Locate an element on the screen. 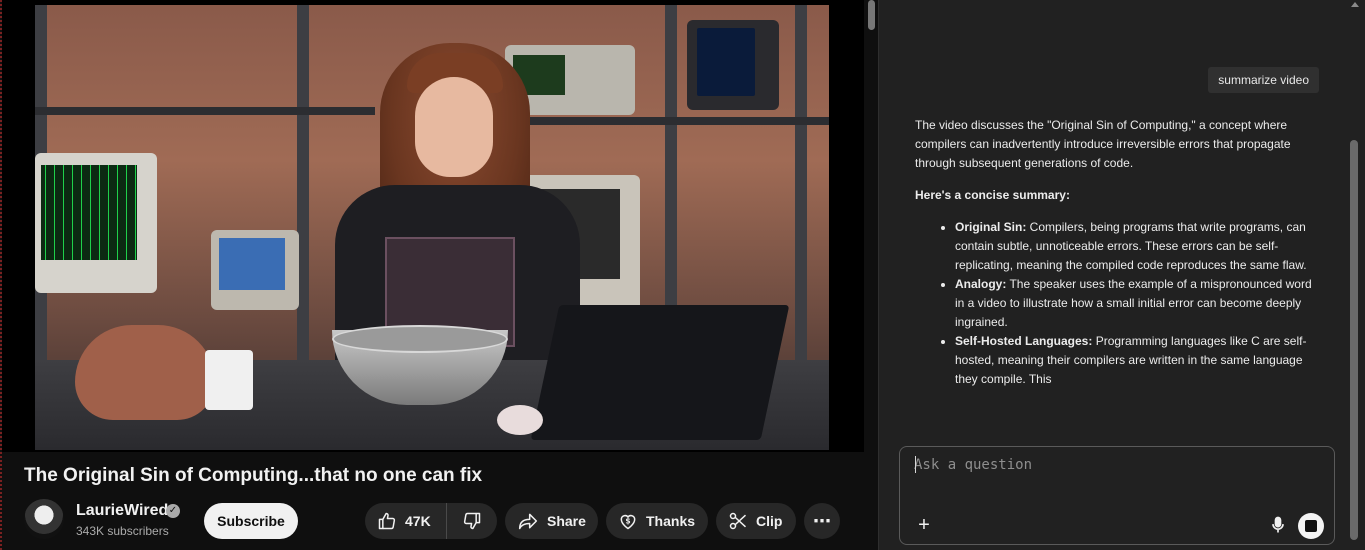  thanks-button: $ Thanks is located at coordinates (657, 521).